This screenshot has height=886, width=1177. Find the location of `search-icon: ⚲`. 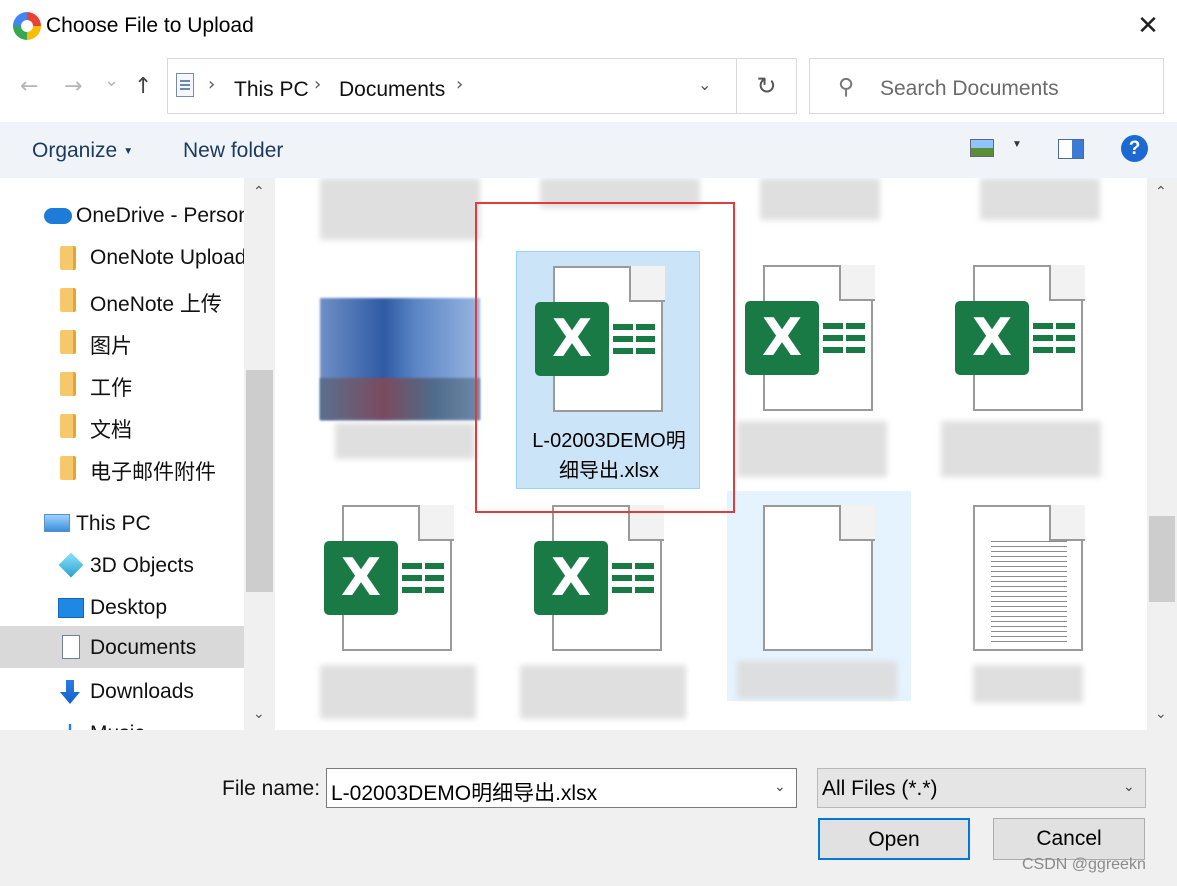

search-icon: ⚲ is located at coordinates (846, 87).